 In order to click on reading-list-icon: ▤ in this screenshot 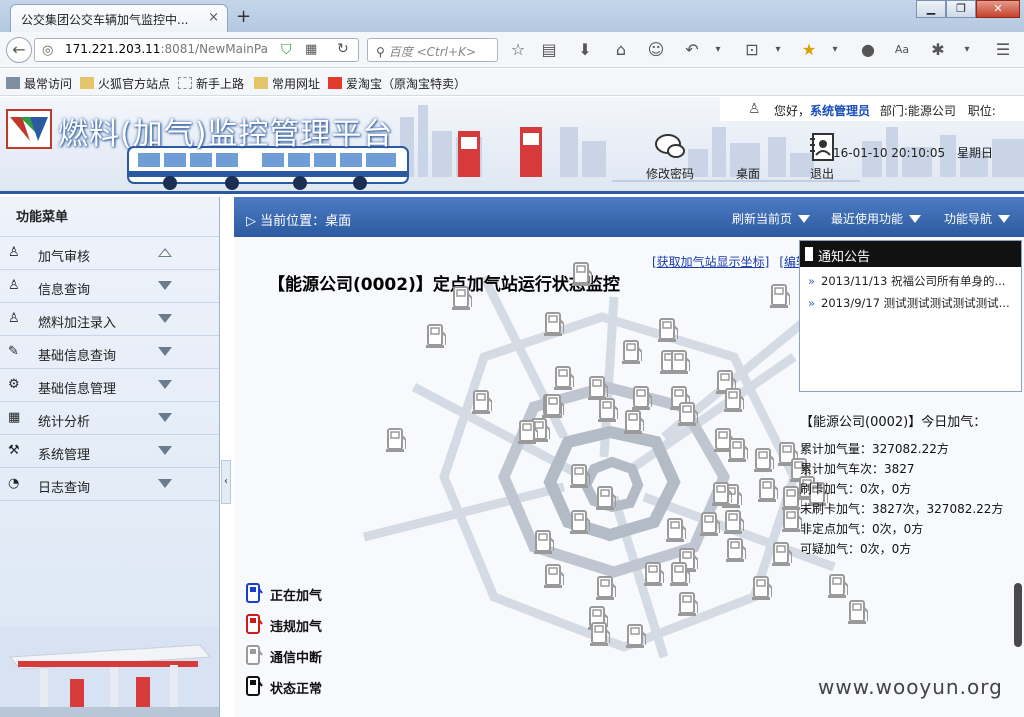, I will do `click(549, 50)`.